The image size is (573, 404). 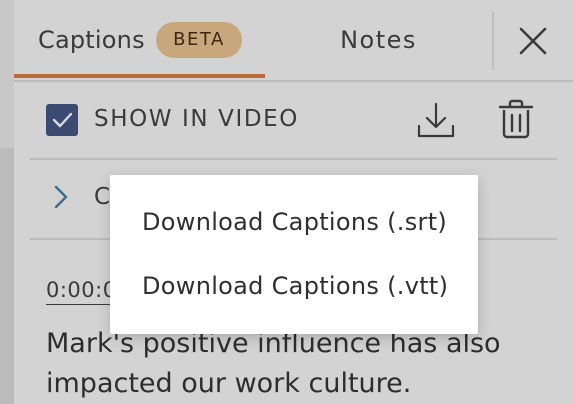 What do you see at coordinates (139, 76) in the screenshot?
I see `active-tab-indicator` at bounding box center [139, 76].